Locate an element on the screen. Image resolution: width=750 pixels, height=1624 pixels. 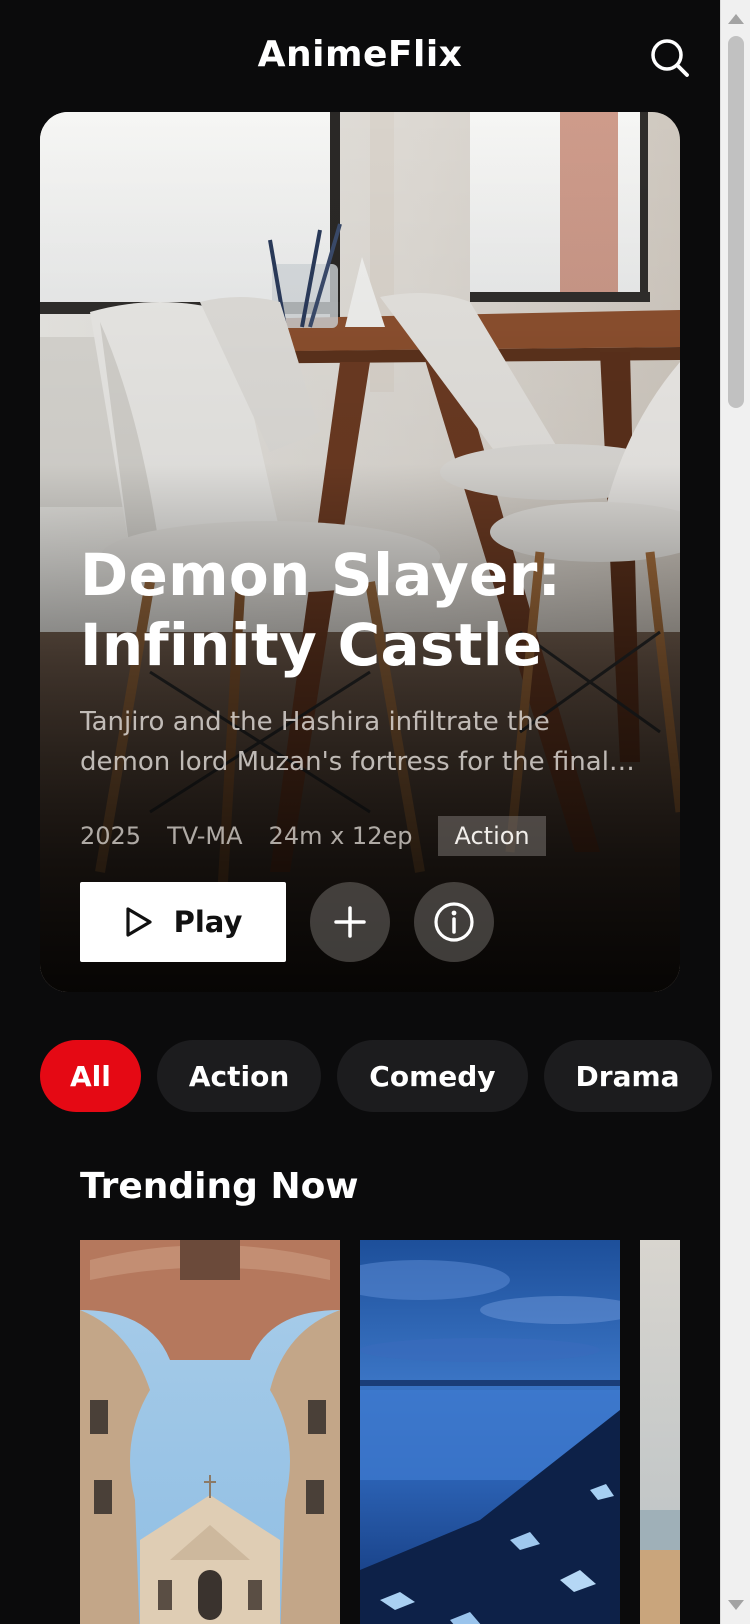
hero-title-line1: Demon Slayer: is located at coordinates (321, 575).